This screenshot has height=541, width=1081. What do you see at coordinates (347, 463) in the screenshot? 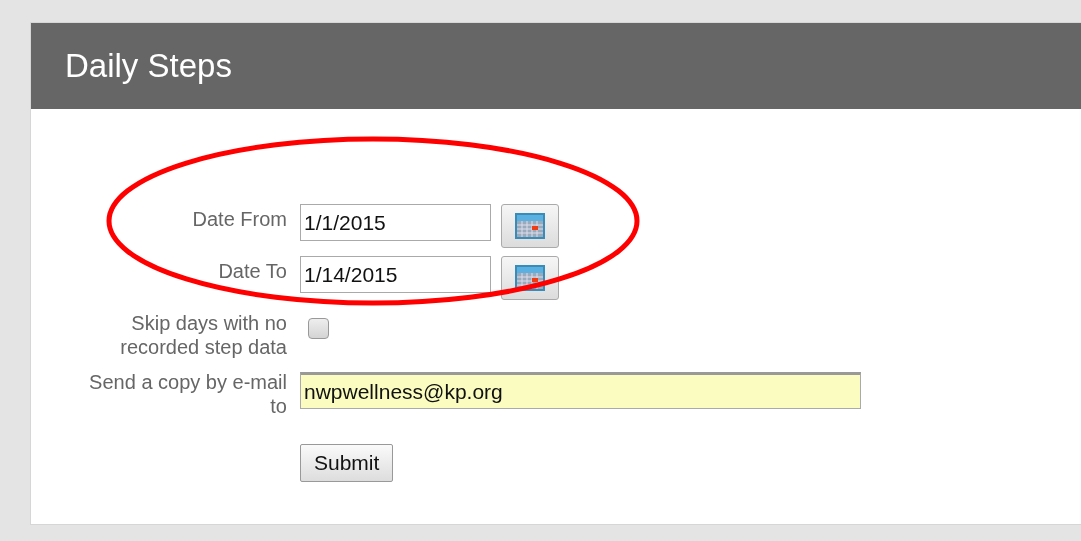
I see `submit-button: Submit` at bounding box center [347, 463].